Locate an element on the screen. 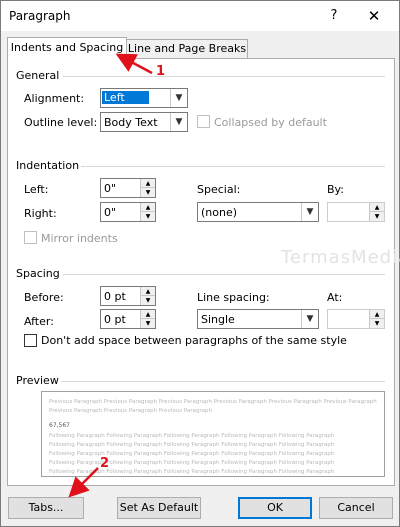 This screenshot has width=400, height=527. help-button: ? is located at coordinates (334, 16).